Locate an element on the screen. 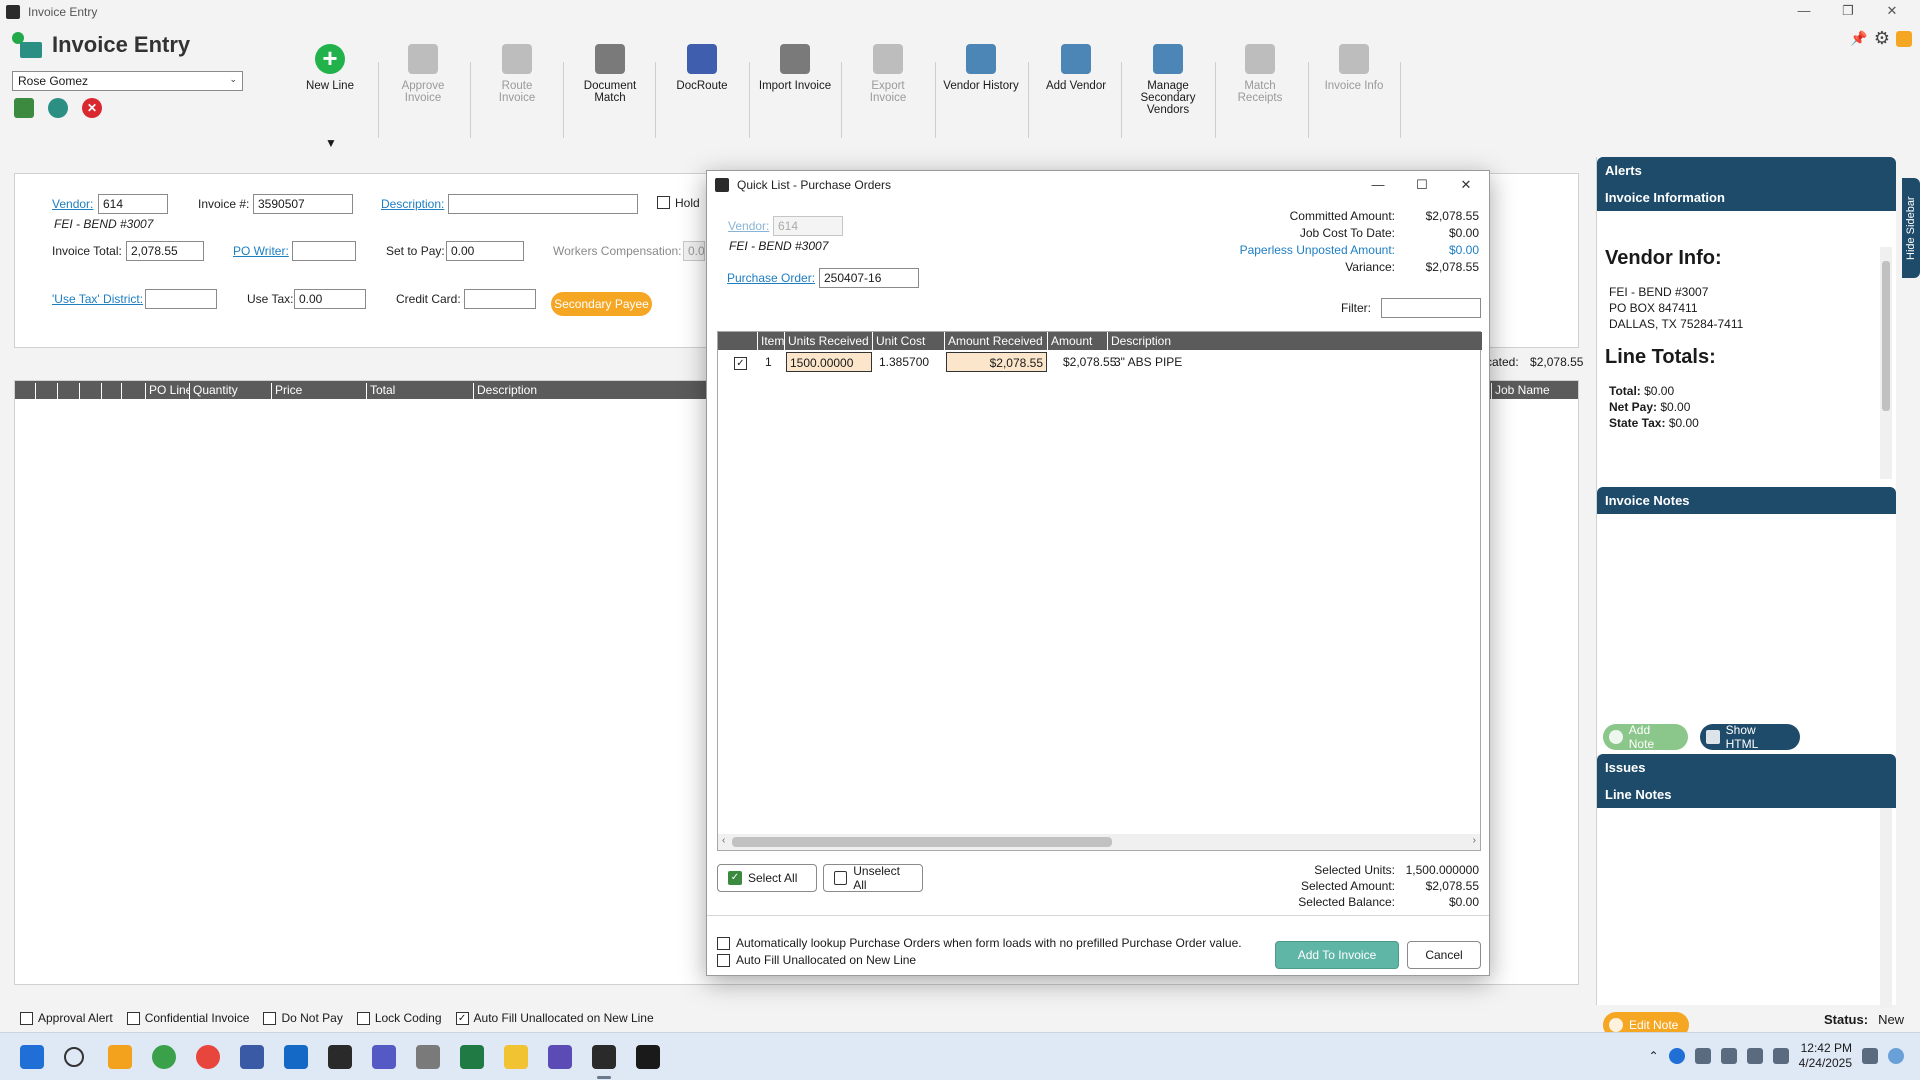 The image size is (1920, 1080). use-tax-district-label: 'Use Tax' District: is located at coordinates (97, 299).